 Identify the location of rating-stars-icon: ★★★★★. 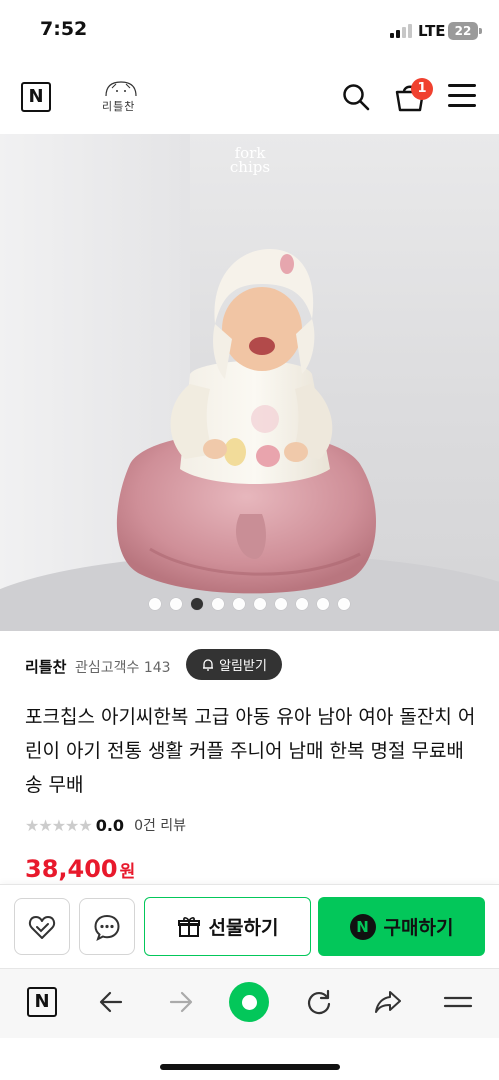
(59, 825).